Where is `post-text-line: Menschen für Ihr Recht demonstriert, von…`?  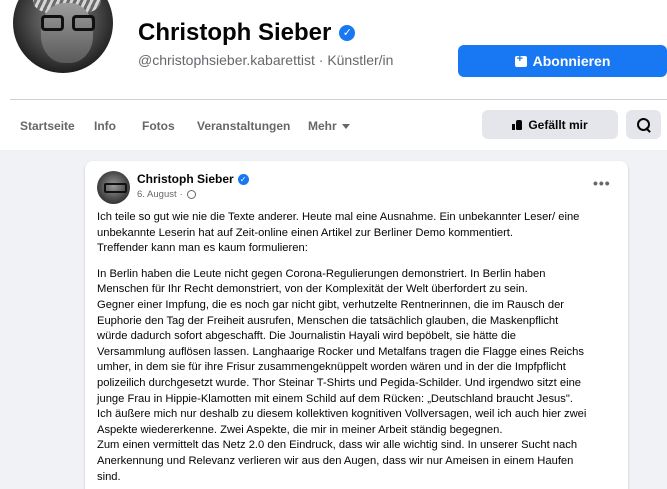
post-text-line: Menschen für Ihr Recht demonstriert, von… is located at coordinates (312, 289).